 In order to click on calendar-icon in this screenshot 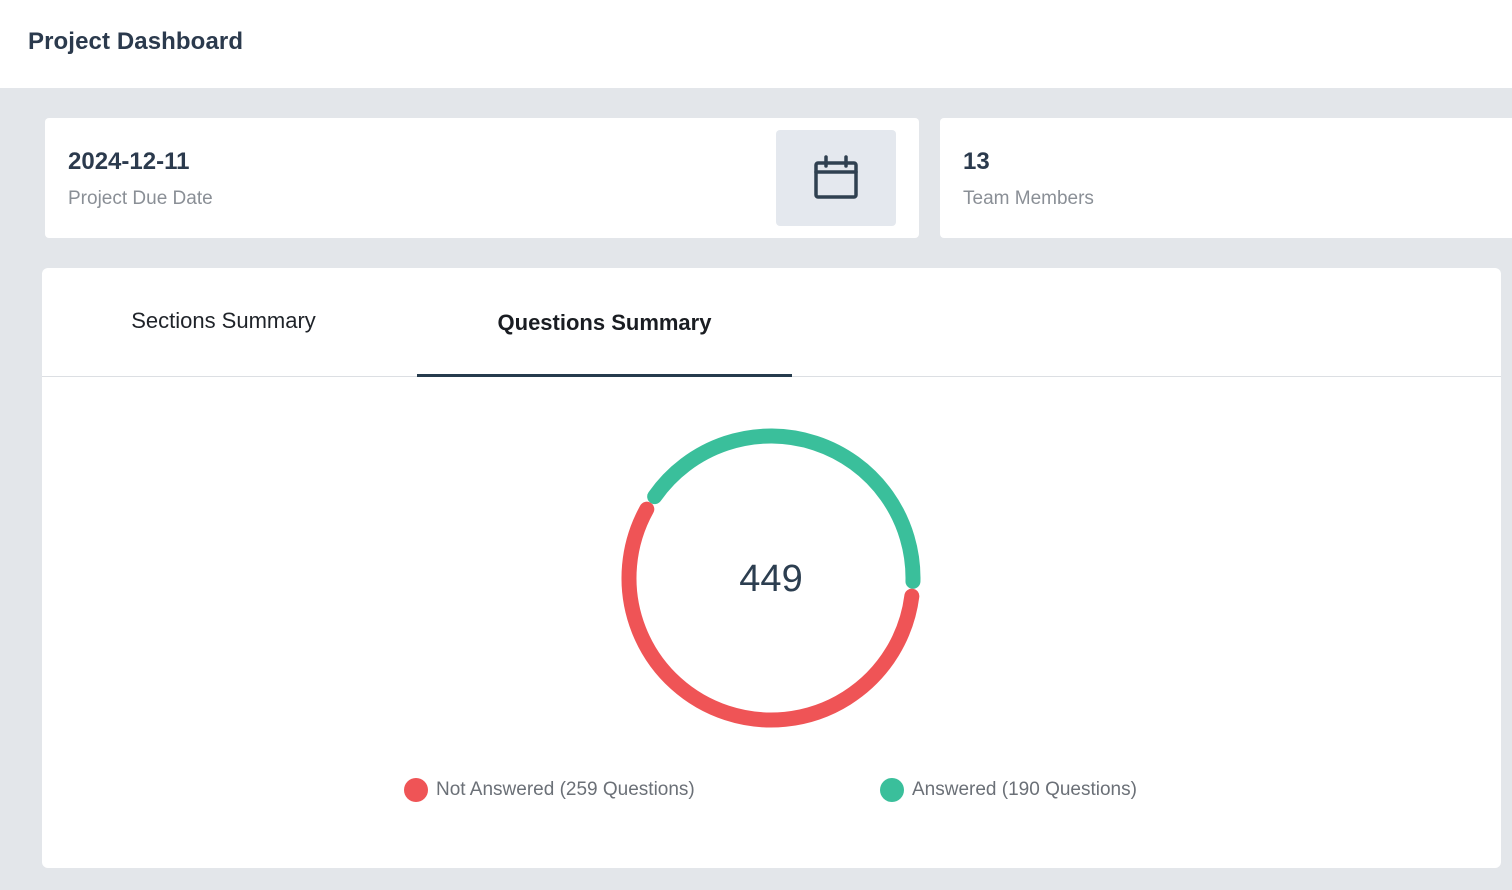, I will do `click(836, 177)`.